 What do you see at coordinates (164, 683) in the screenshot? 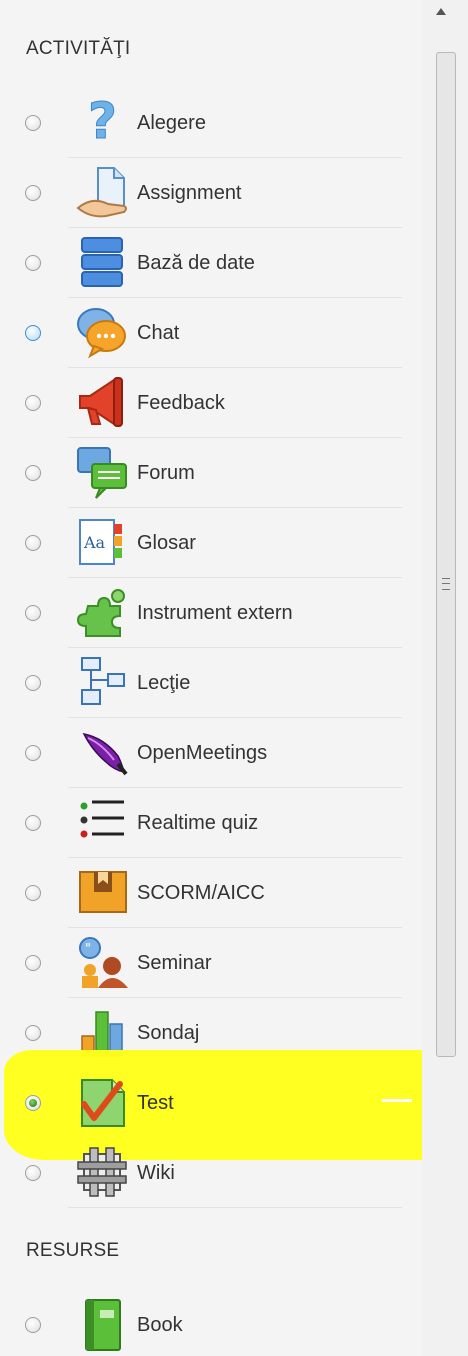
I see `activity-label: Lecţie` at bounding box center [164, 683].